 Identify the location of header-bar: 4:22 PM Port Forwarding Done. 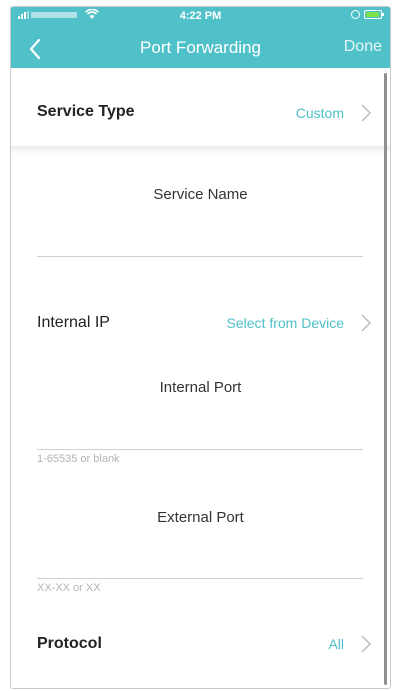
(200, 37).